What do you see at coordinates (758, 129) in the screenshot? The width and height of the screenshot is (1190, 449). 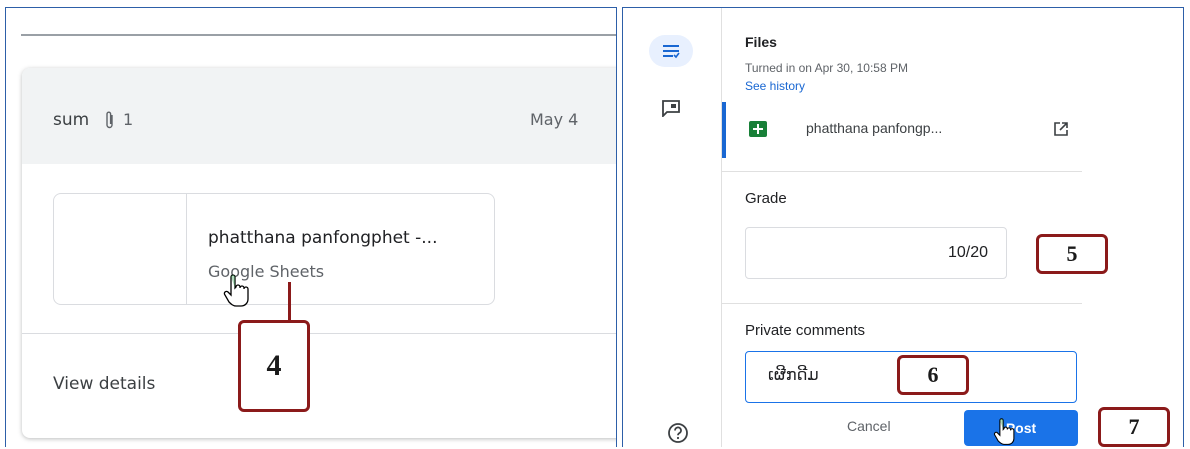 I see `google-sheets-icon` at bounding box center [758, 129].